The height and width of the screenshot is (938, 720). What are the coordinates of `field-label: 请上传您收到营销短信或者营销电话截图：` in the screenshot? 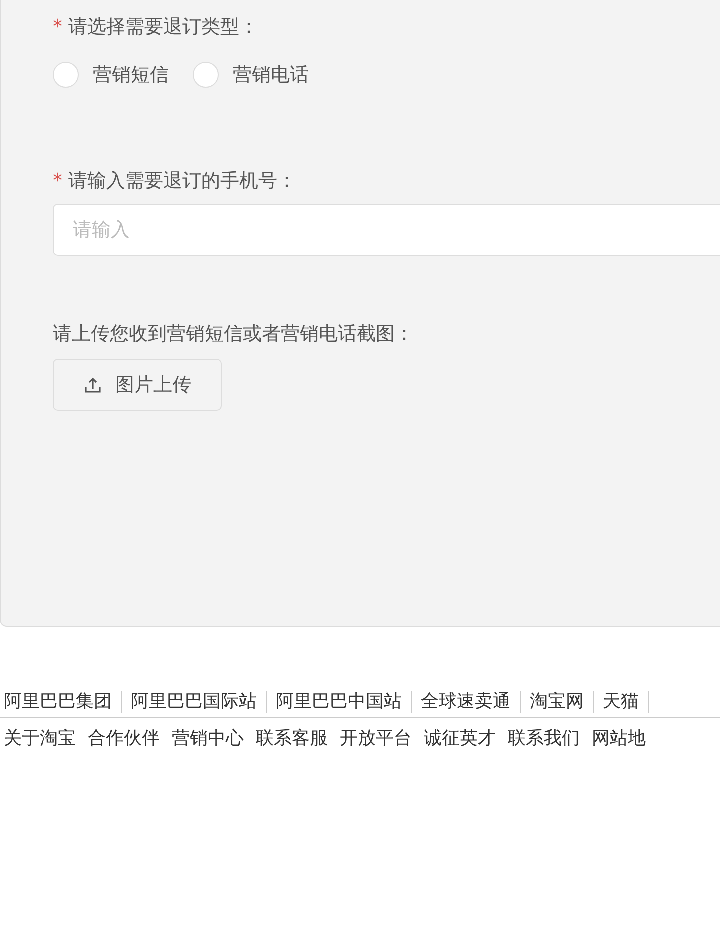 It's located at (233, 334).